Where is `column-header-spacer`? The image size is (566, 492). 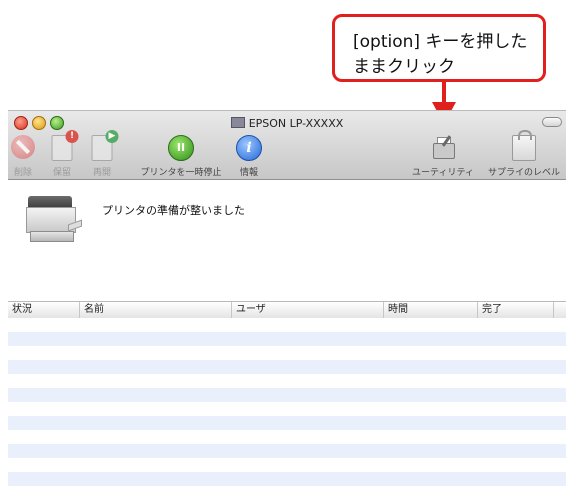 column-header-spacer is located at coordinates (560, 310).